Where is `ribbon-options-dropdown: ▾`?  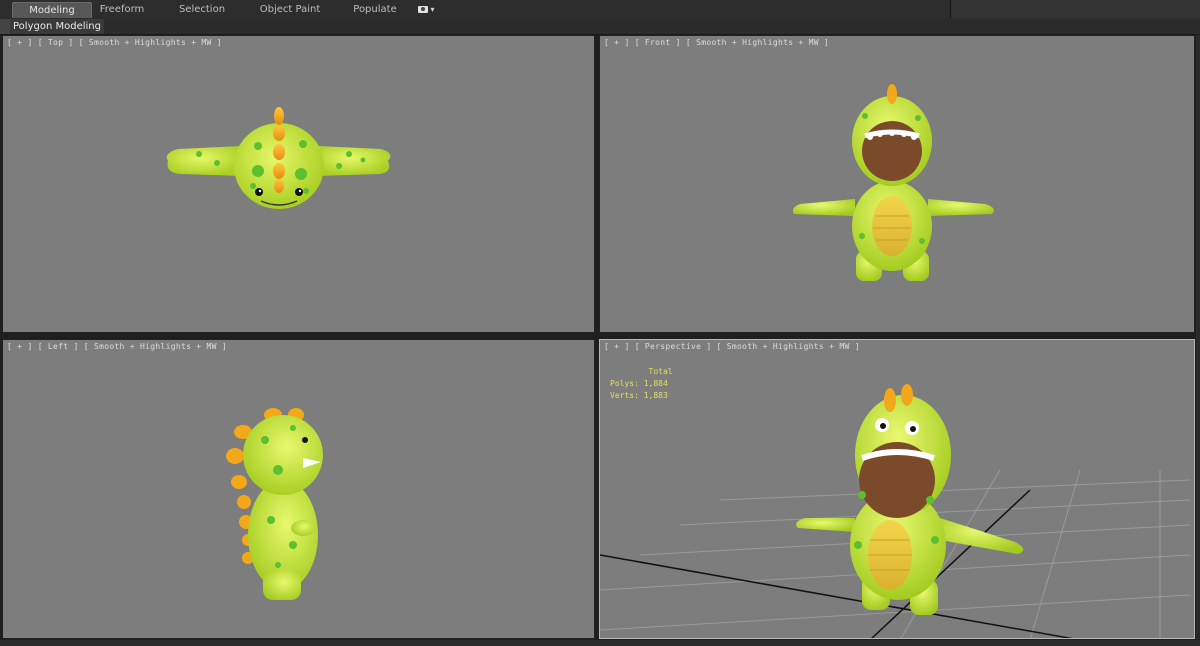 ribbon-options-dropdown: ▾ is located at coordinates (429, 9).